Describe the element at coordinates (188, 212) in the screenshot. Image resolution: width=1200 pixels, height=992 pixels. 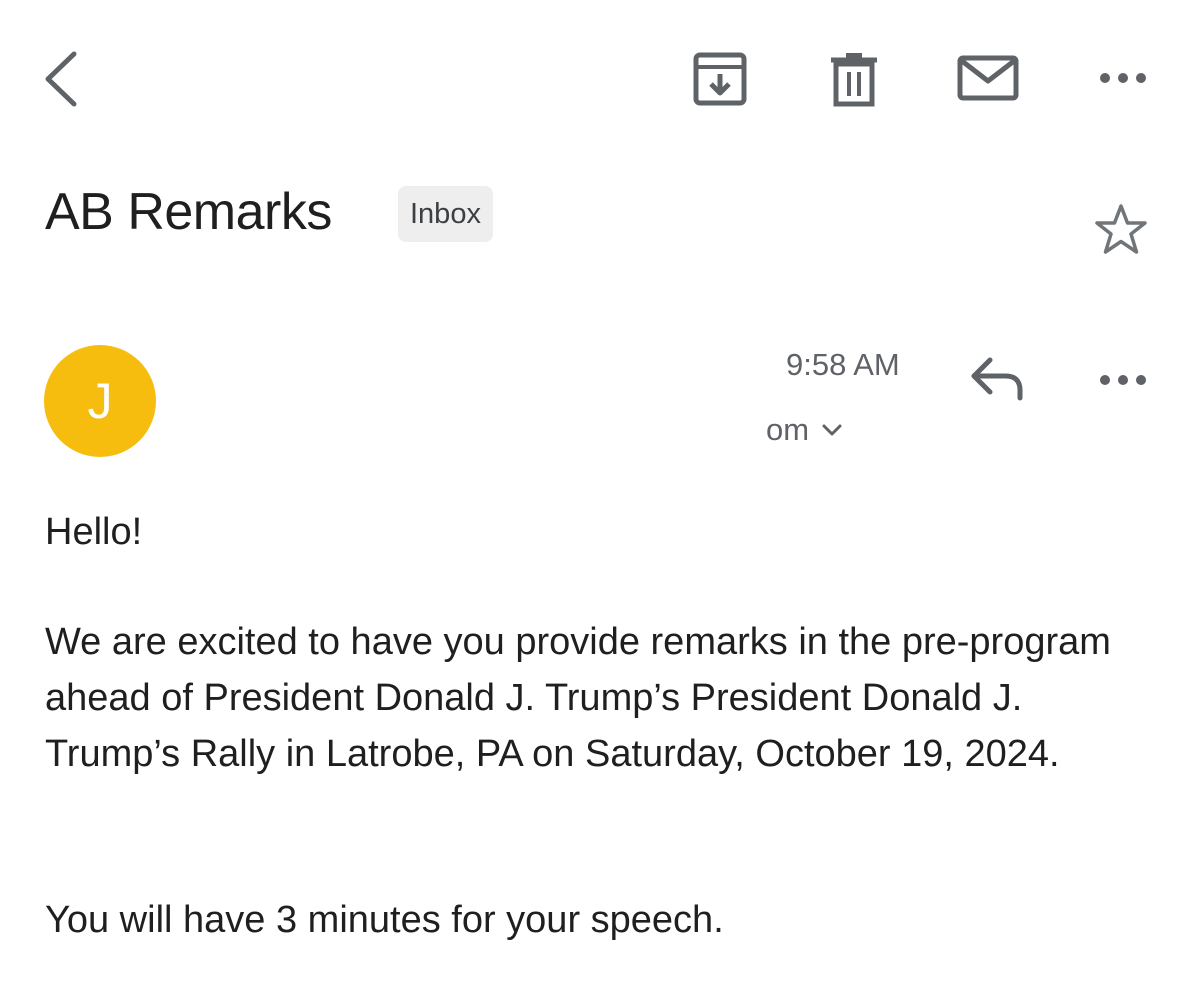
I see `email-subject: AB Remarks` at that location.